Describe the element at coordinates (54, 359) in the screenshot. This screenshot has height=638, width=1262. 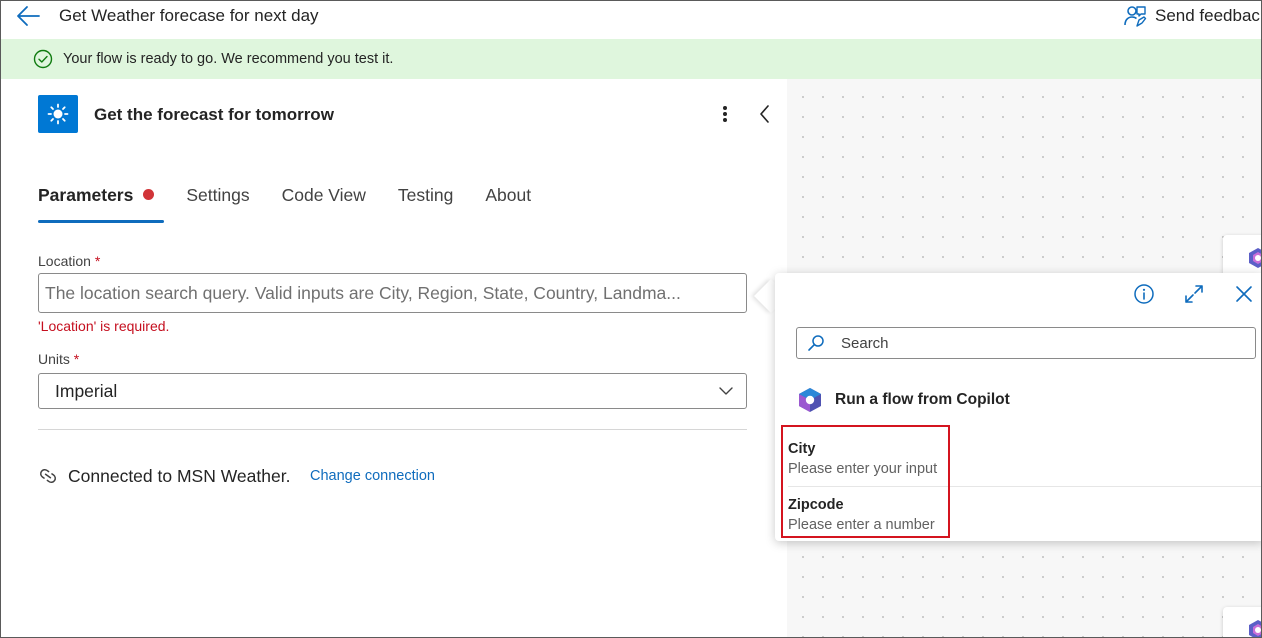
I see `units-label-text: Units` at that location.